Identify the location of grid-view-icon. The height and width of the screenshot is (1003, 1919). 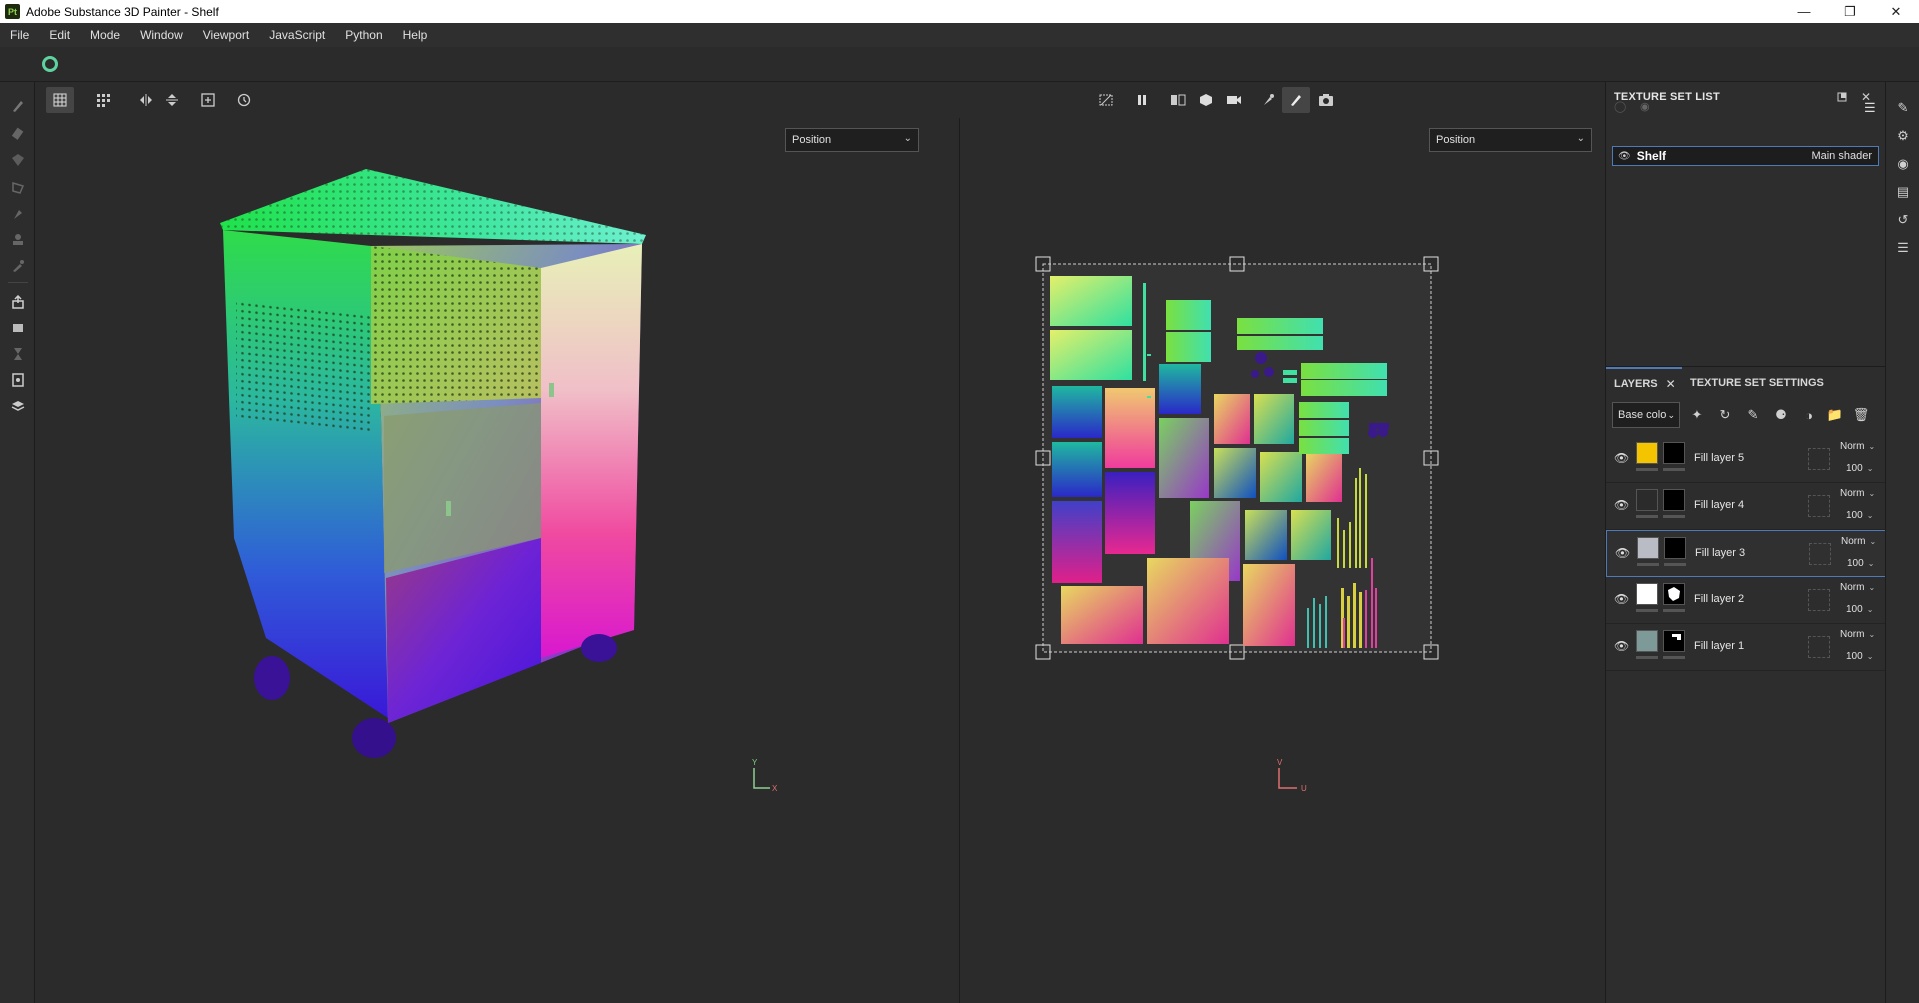
(60, 100).